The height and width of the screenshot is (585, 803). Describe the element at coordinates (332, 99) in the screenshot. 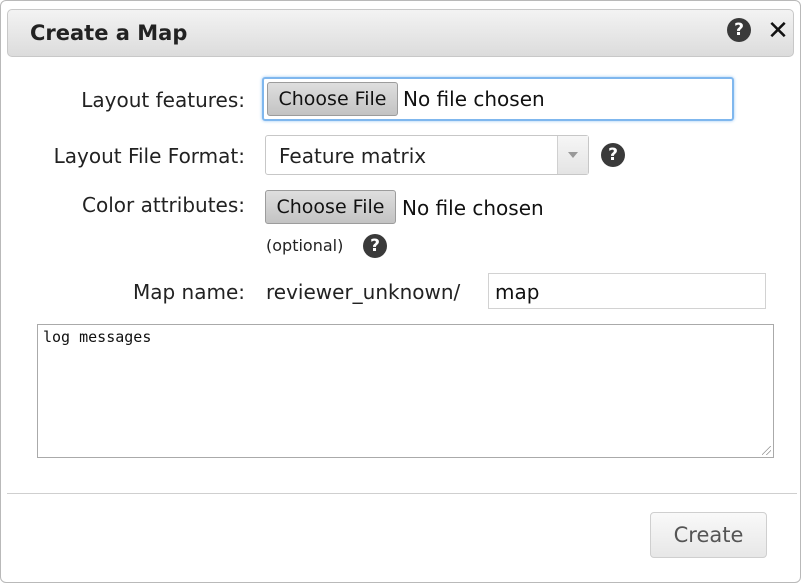

I see `layout-features-choose-file-button: Choose File` at that location.